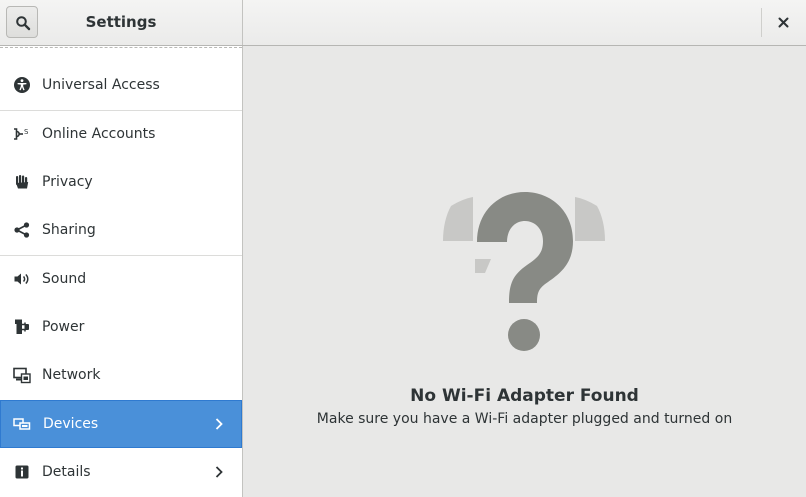  I want to click on sidebar-item-universal-access: Universal Access, so click(121, 85).